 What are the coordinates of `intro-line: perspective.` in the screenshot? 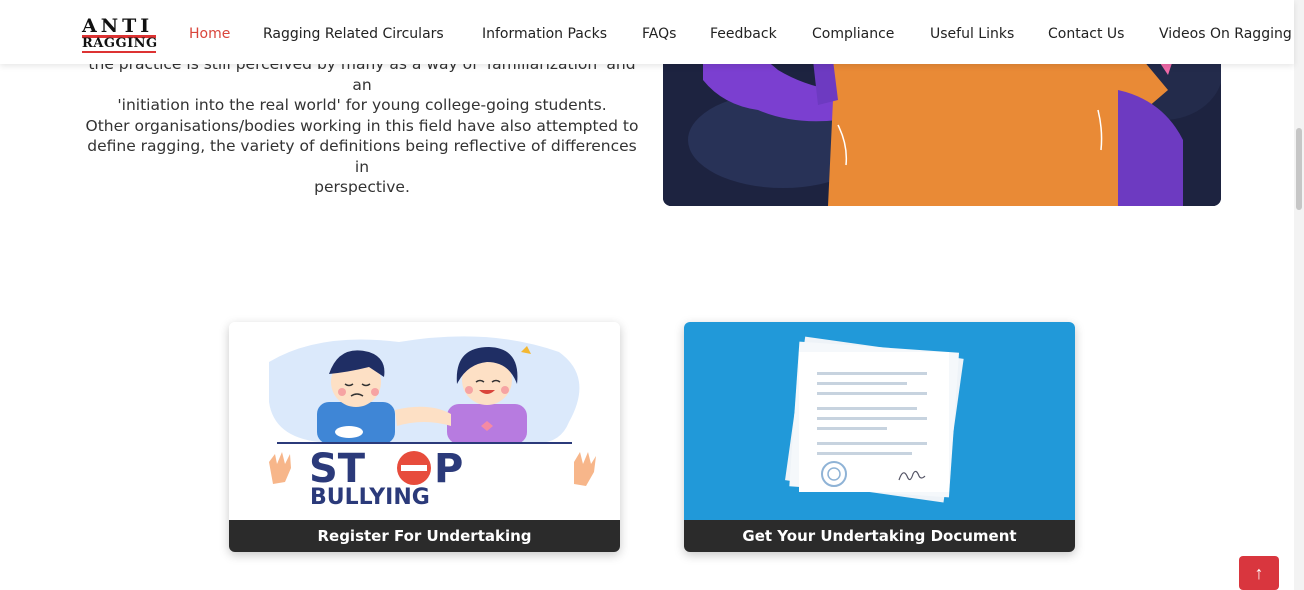 It's located at (362, 187).